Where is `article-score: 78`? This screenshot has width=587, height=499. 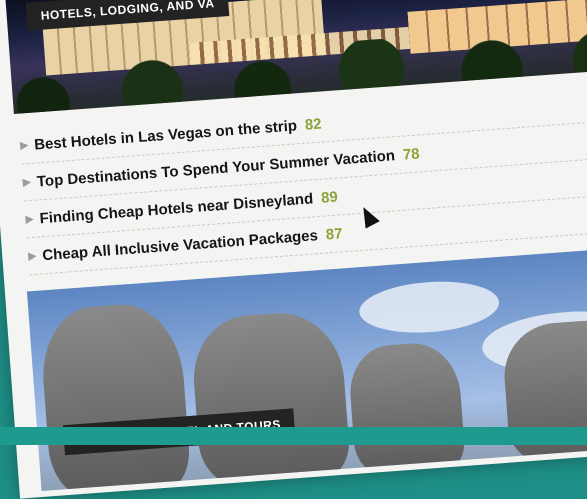 article-score: 78 is located at coordinates (411, 154).